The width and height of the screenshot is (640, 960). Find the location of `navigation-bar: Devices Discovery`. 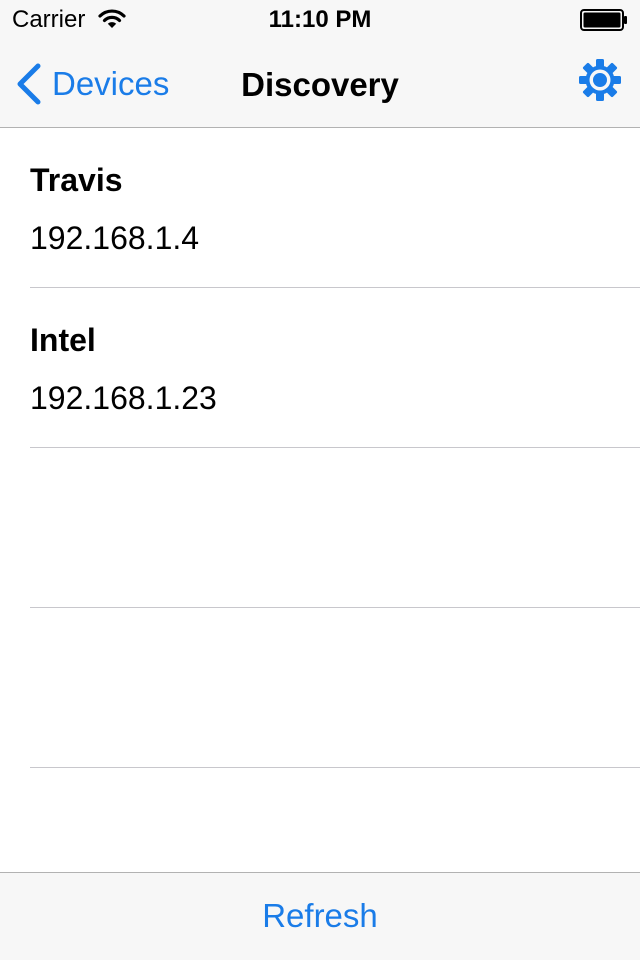

navigation-bar: Devices Discovery is located at coordinates (320, 84).